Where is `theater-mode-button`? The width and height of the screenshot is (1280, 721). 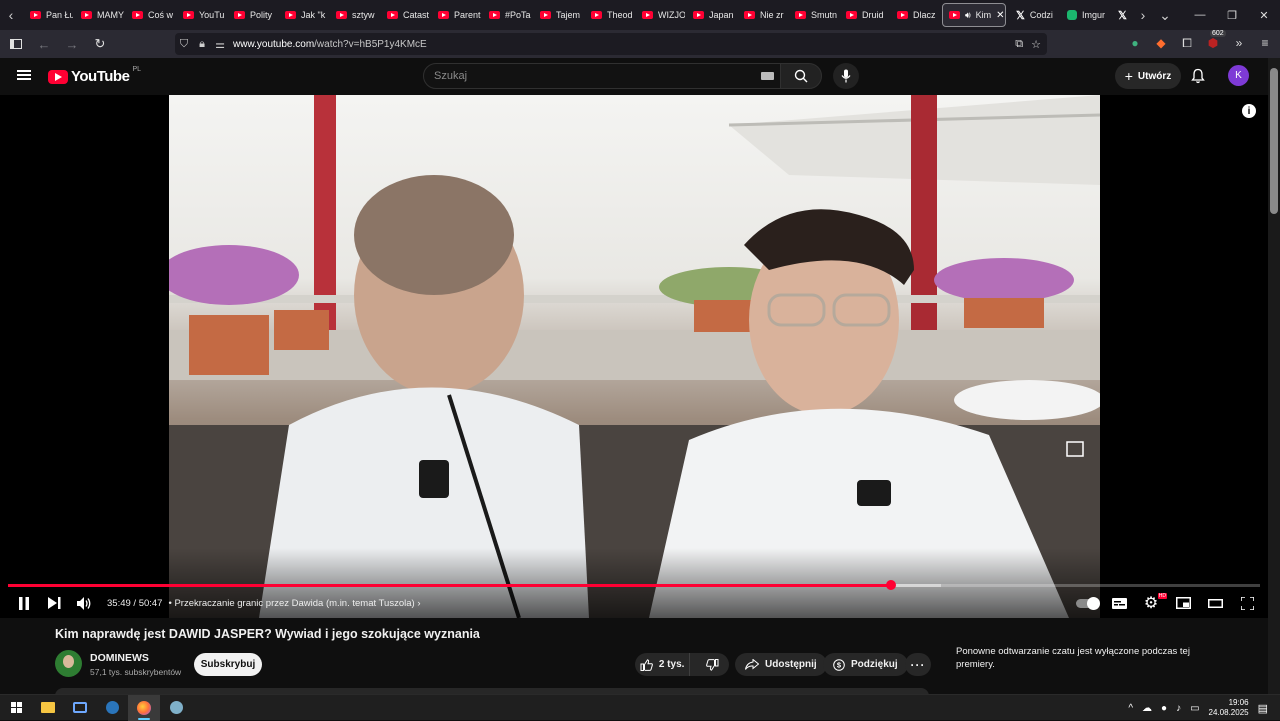 theater-mode-button is located at coordinates (1215, 603).